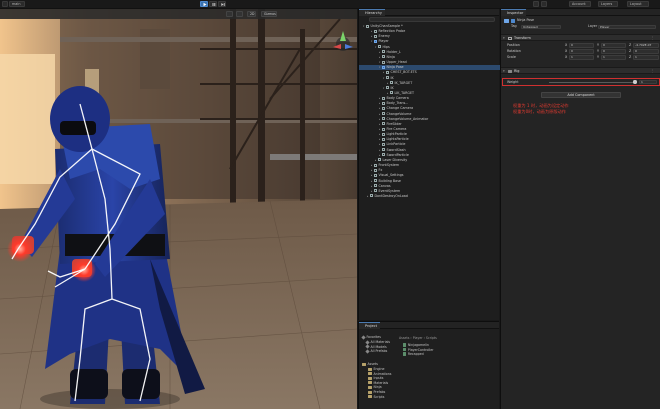 The height and width of the screenshot is (409, 660). I want to click on branch-dropdown: main, so click(17, 4).